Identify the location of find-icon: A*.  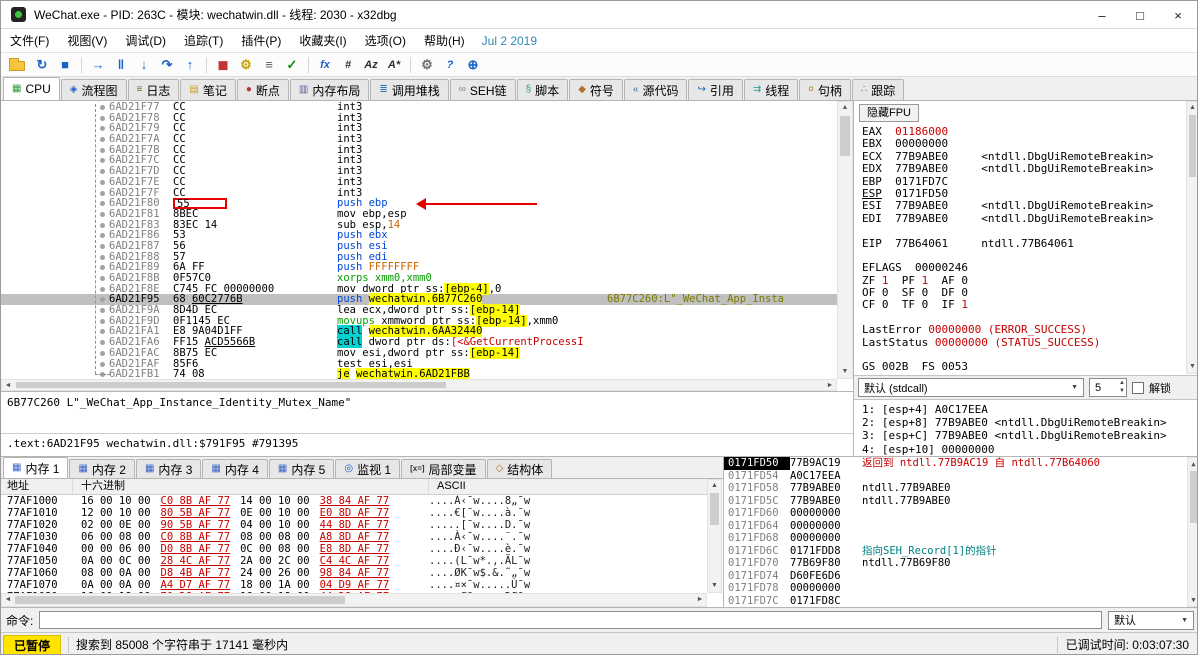
(394, 65).